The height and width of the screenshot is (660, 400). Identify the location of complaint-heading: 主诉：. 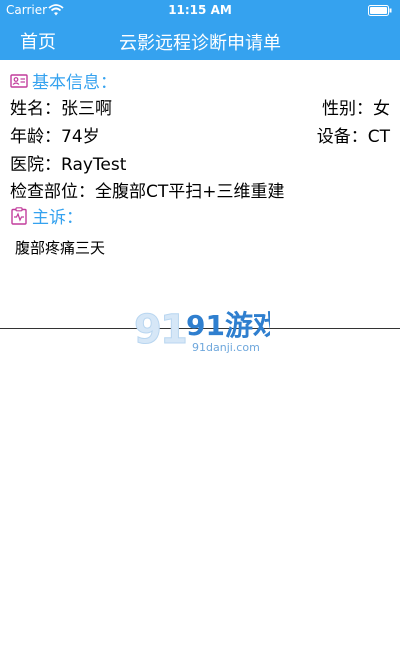
(46, 215).